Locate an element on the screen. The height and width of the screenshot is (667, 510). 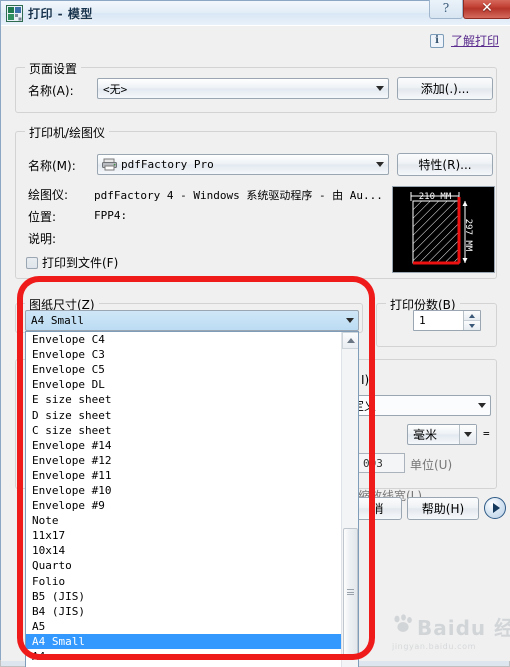
paper-size-option: Note is located at coordinates (183, 520).